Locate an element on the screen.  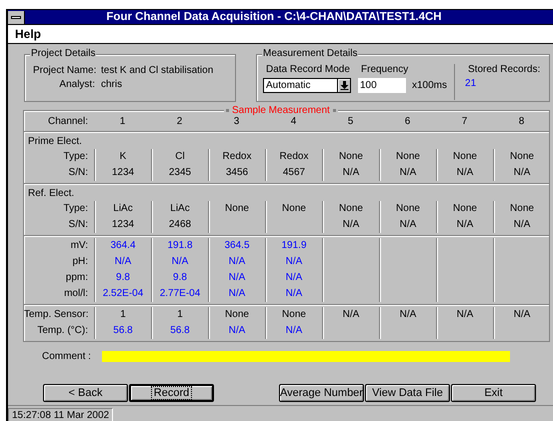
field-label: Project Name: is located at coordinates (64, 70).